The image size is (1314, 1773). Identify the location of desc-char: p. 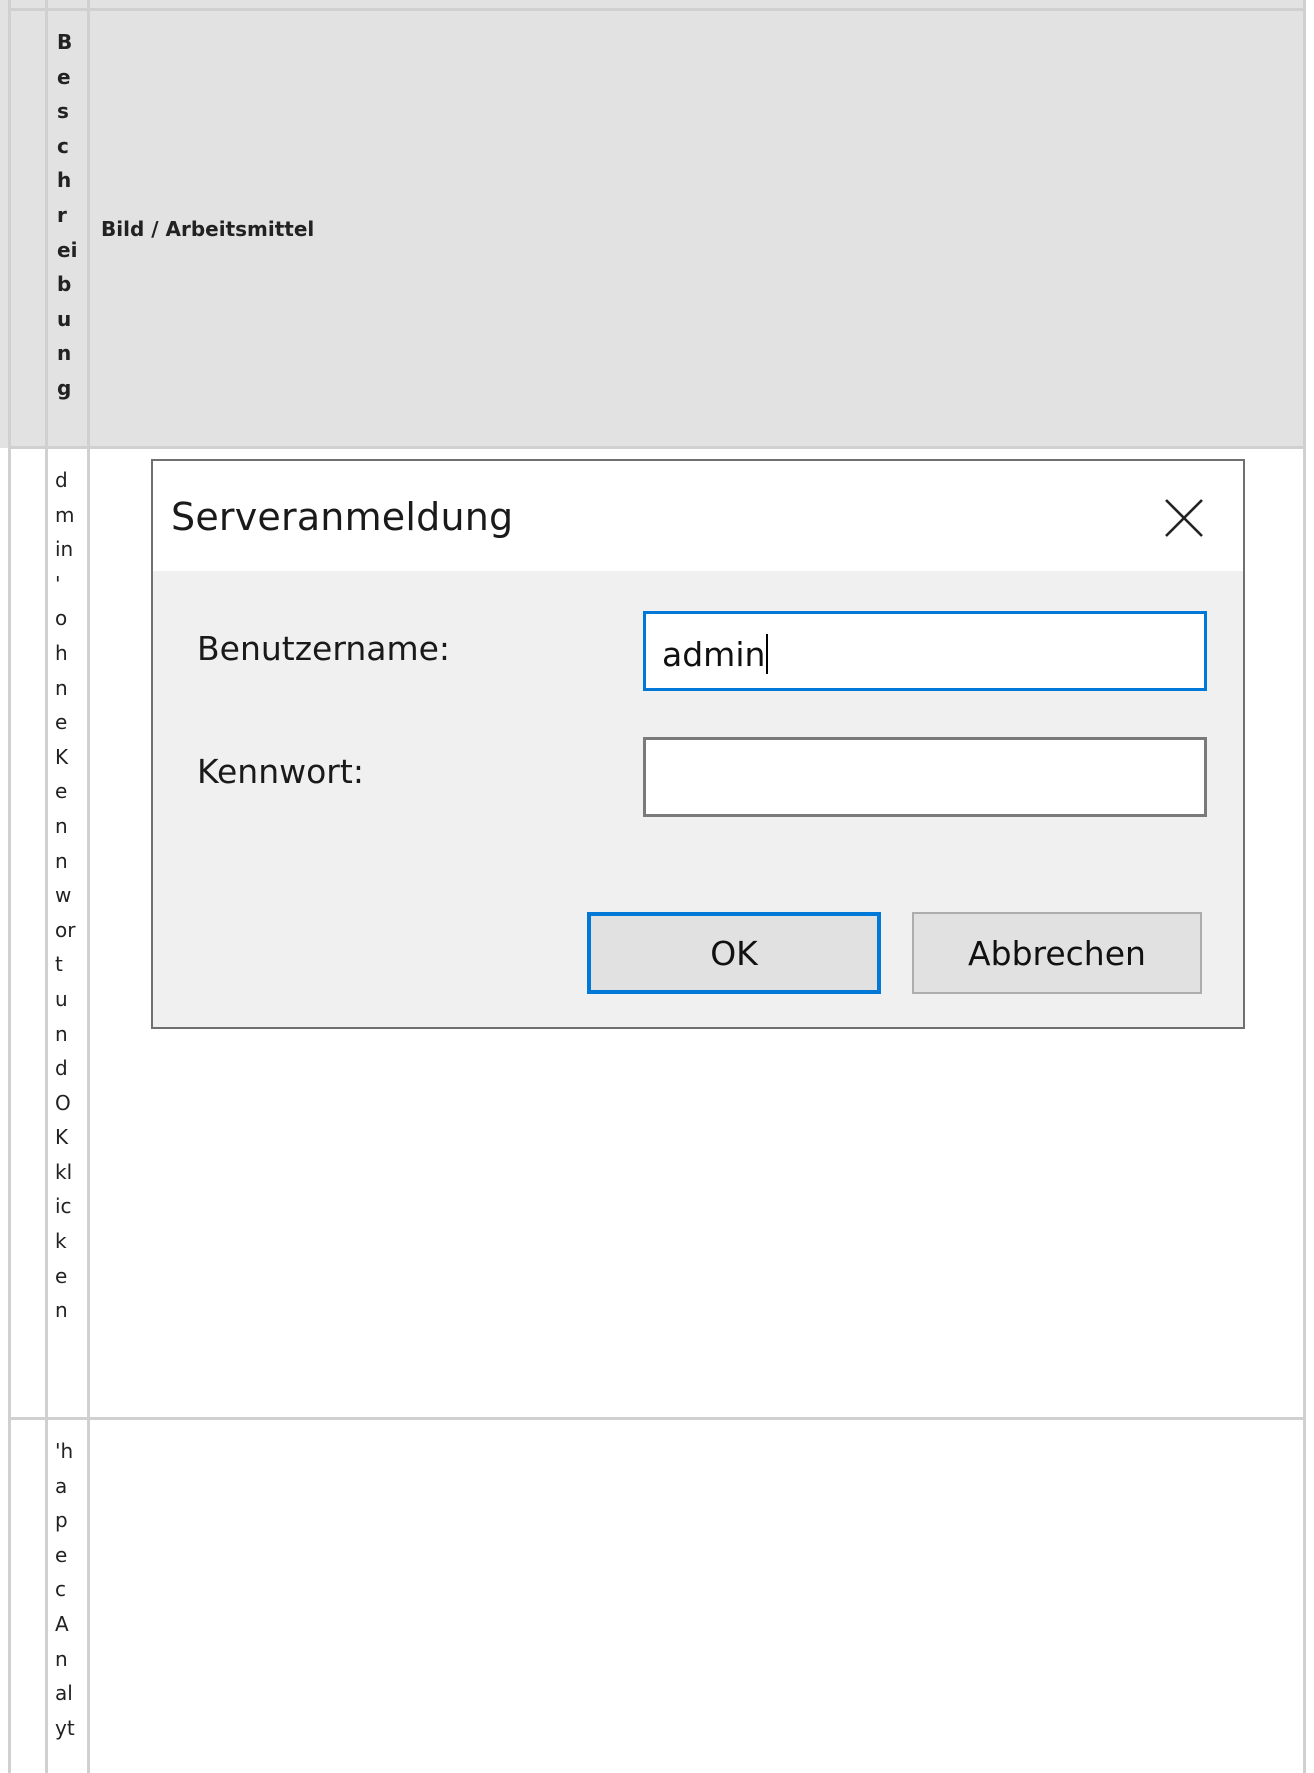
(61, 1520).